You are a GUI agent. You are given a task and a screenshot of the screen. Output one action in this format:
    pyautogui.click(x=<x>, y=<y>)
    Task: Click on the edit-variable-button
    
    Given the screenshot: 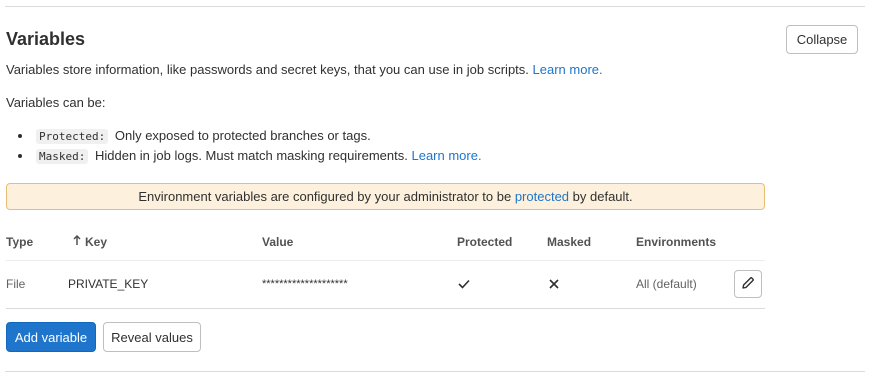 What is the action you would take?
    pyautogui.click(x=748, y=284)
    